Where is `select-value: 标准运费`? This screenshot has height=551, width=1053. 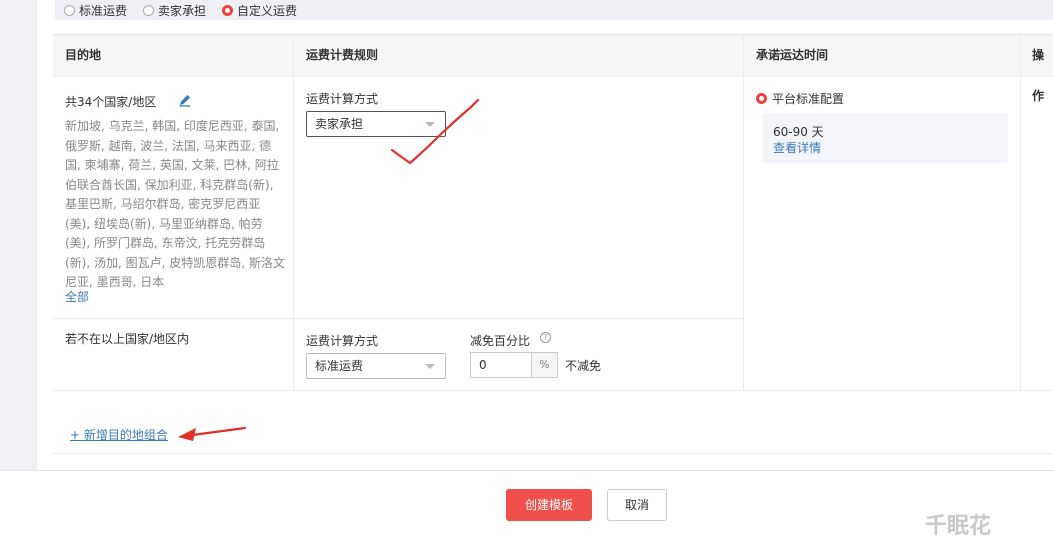 select-value: 标准运费 is located at coordinates (339, 366).